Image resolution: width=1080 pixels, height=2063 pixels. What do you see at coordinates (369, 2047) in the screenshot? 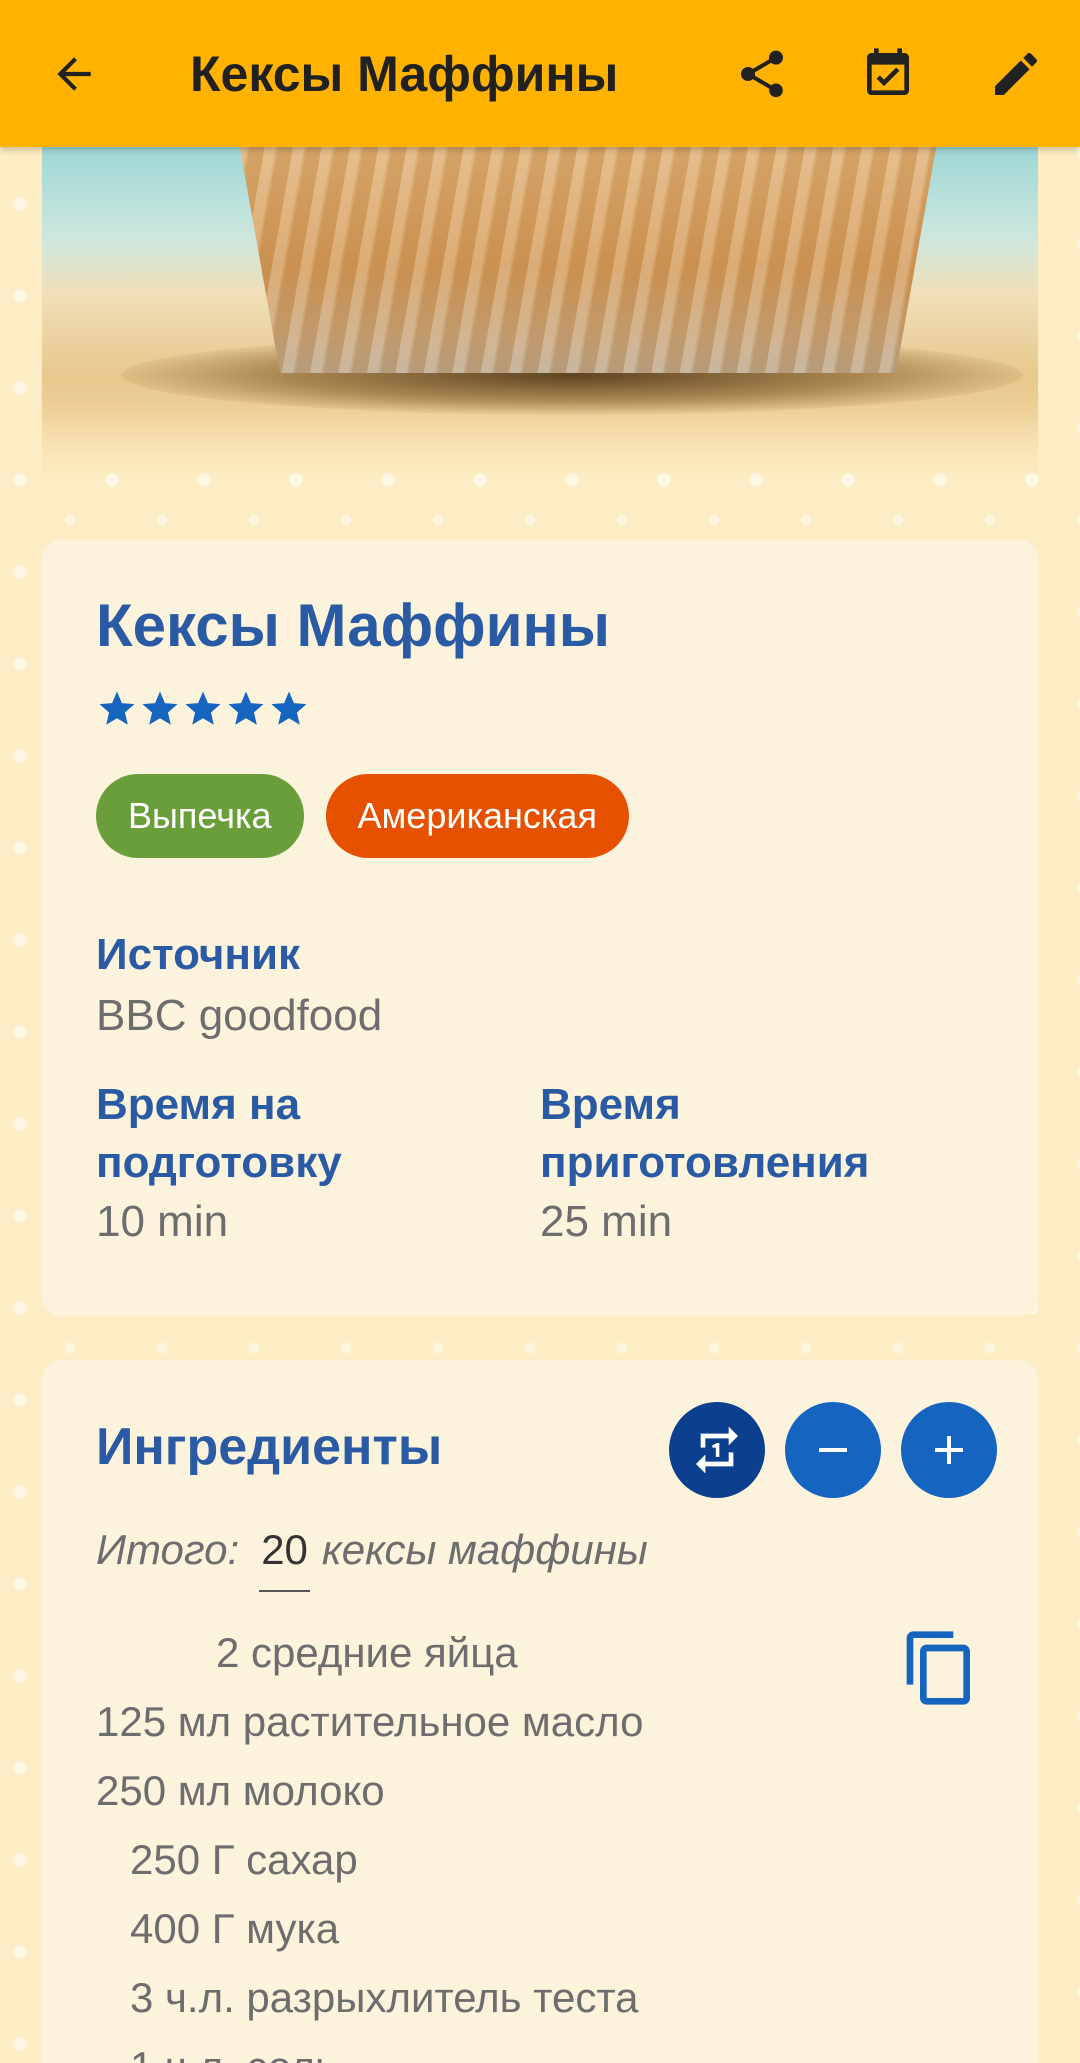
I see `ingredient-item: 1 ч.л. соль` at bounding box center [369, 2047].